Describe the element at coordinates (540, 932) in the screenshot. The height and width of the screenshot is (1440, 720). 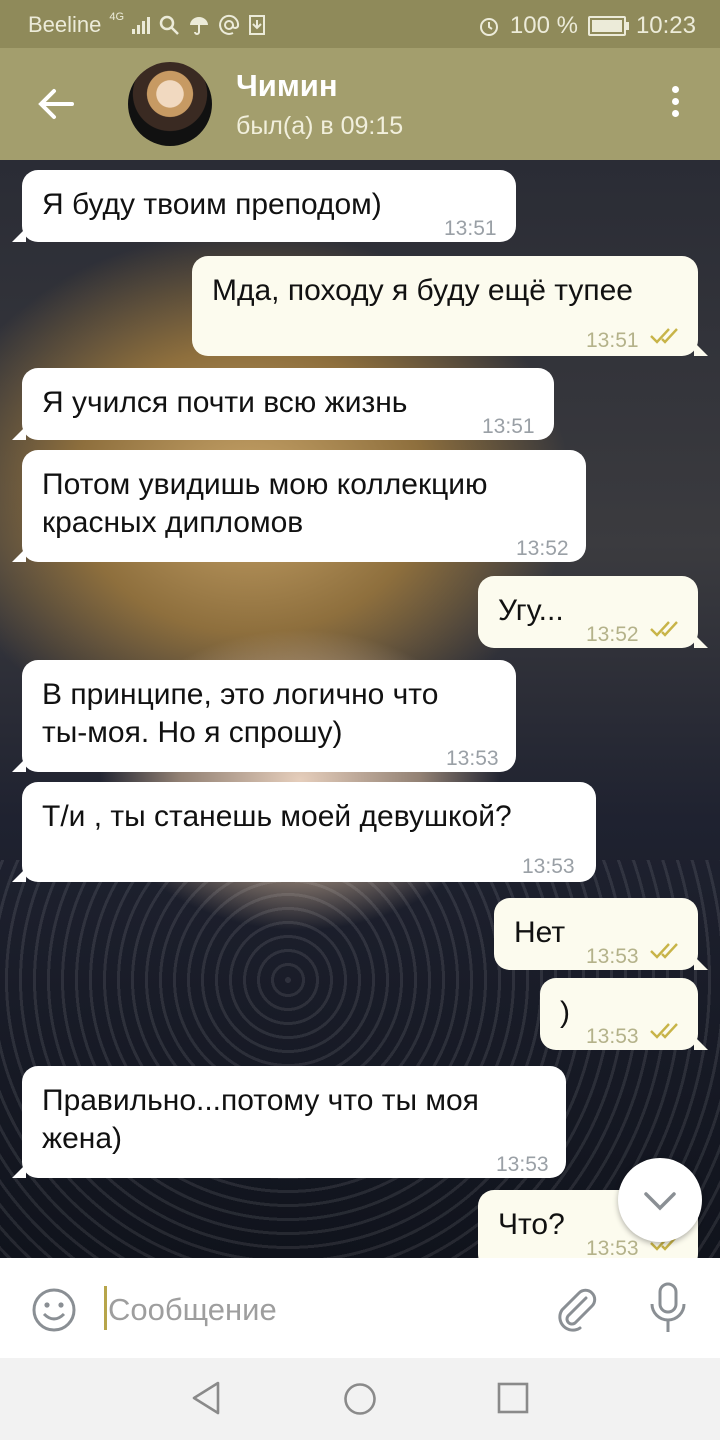
I see `message-text: Нет` at that location.